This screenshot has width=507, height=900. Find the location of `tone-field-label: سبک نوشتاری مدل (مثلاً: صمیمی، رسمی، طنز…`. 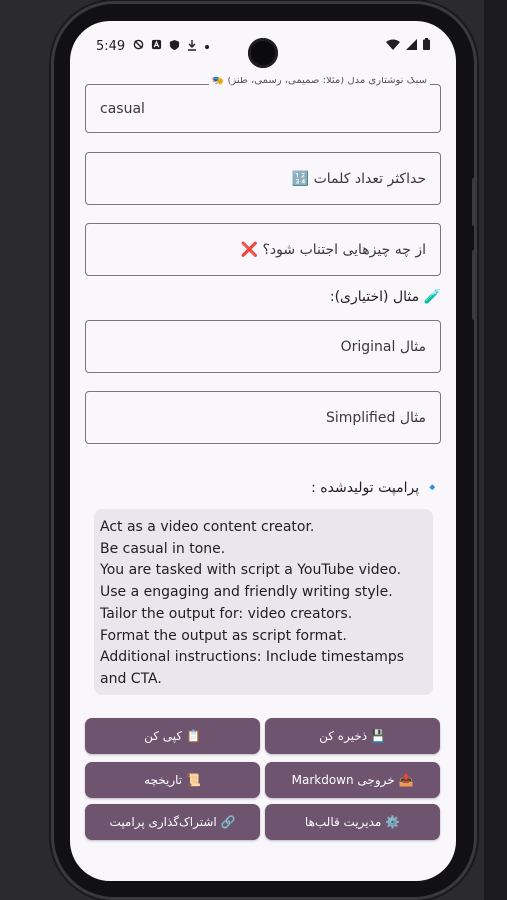

tone-field-label: سبک نوشتاری مدل (مثلاً: صمیمی، رسمی، طنز… is located at coordinates (319, 82).